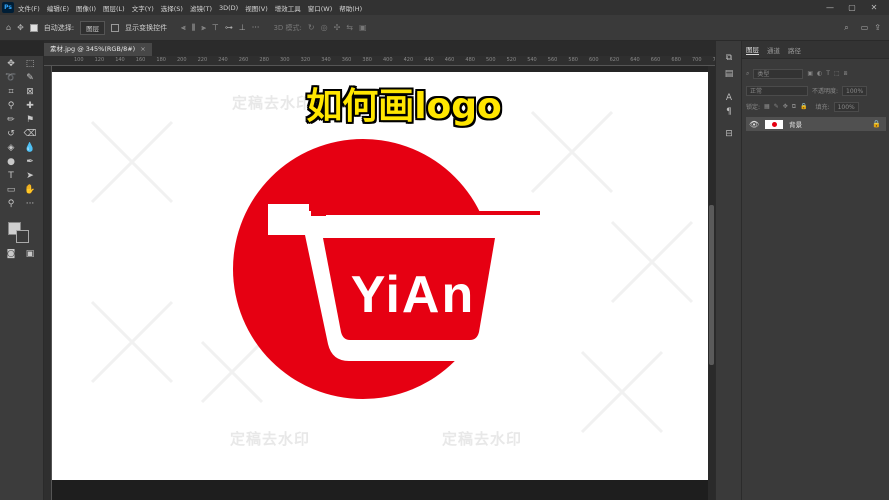  I want to click on lock-paint-icon: ✎, so click(776, 106).